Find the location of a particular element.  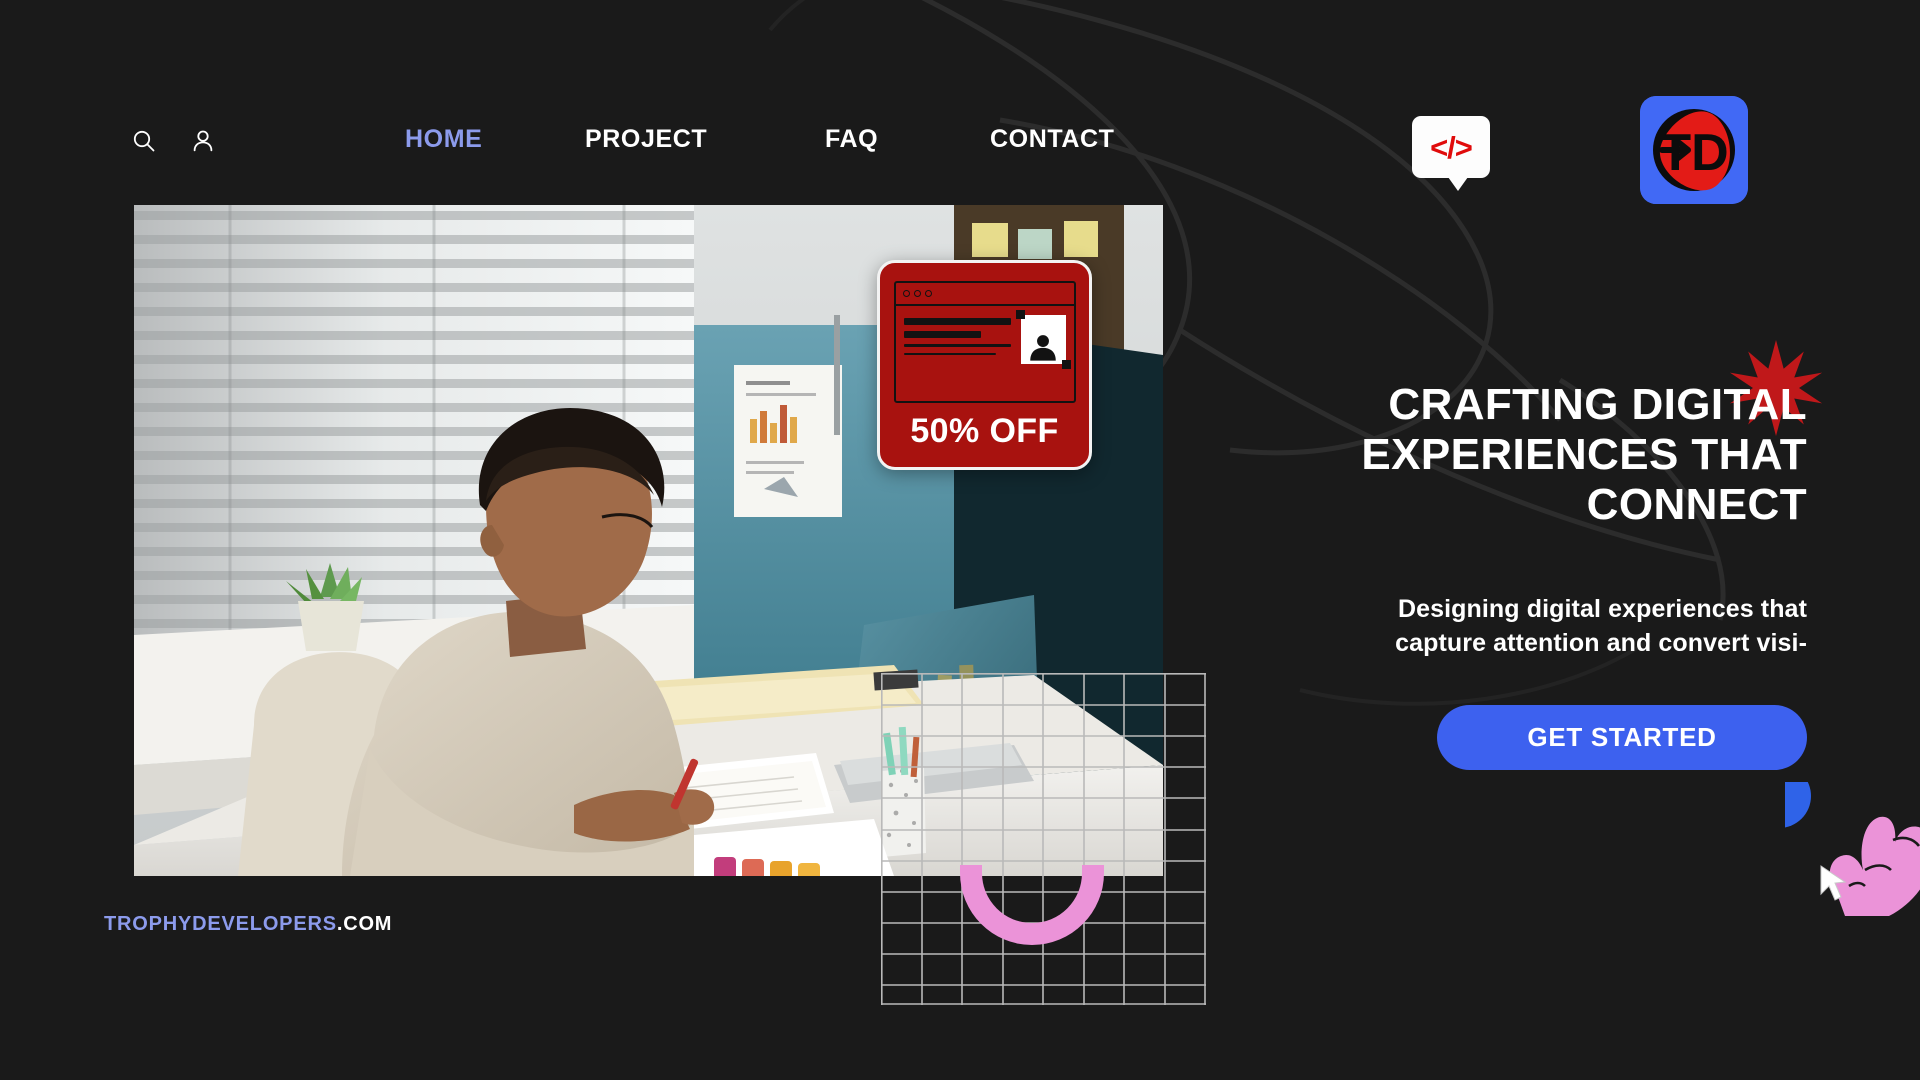

browser-text-lines is located at coordinates (957, 339).